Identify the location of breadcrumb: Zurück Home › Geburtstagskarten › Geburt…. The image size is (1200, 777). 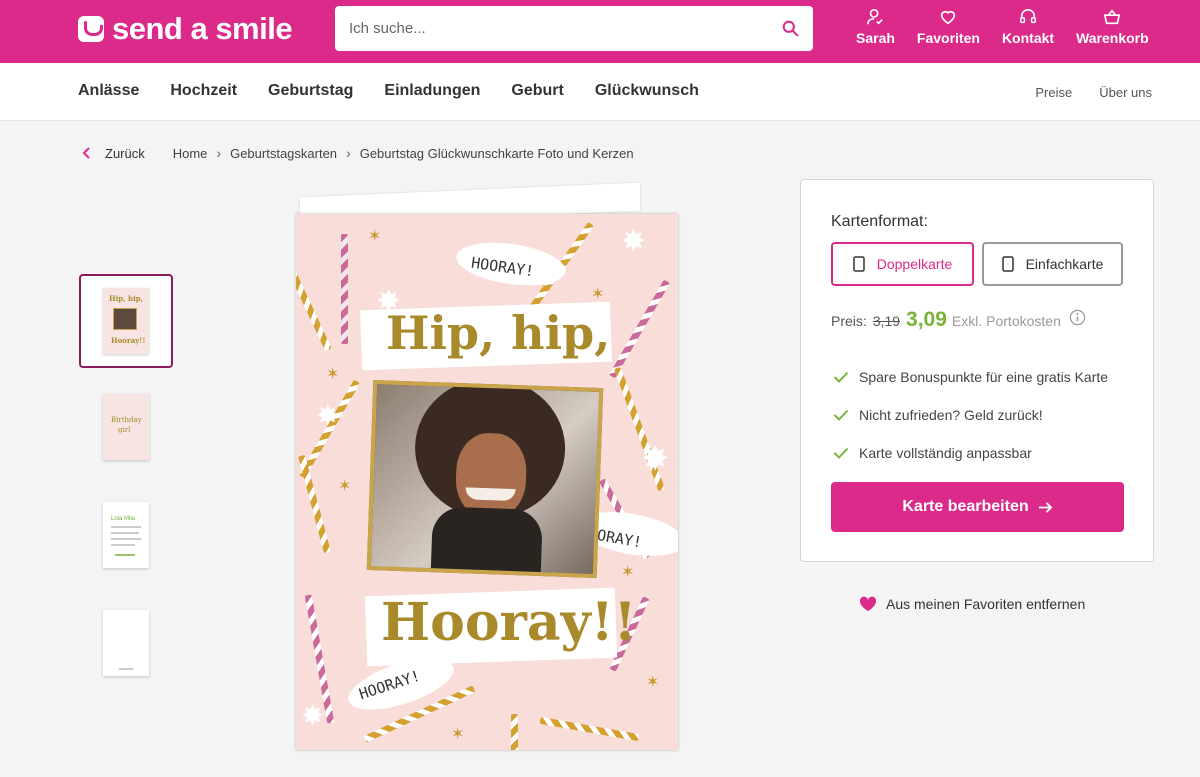
(358, 153).